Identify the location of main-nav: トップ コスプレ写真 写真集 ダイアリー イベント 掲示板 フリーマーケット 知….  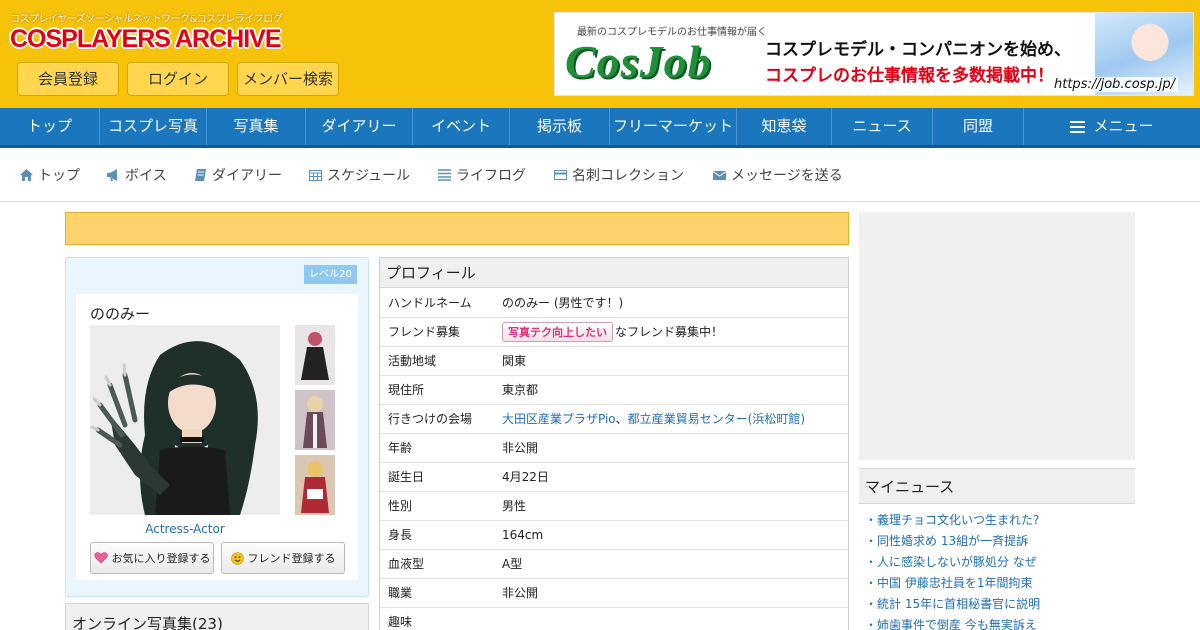
(600, 128).